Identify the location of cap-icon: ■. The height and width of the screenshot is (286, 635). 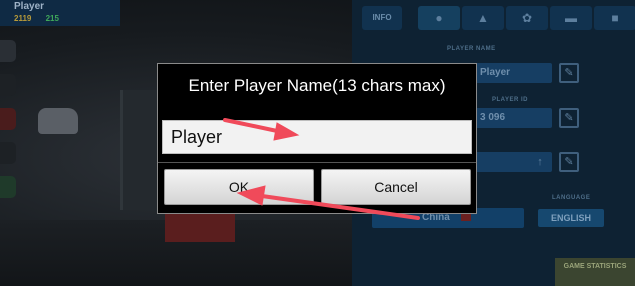
(615, 18).